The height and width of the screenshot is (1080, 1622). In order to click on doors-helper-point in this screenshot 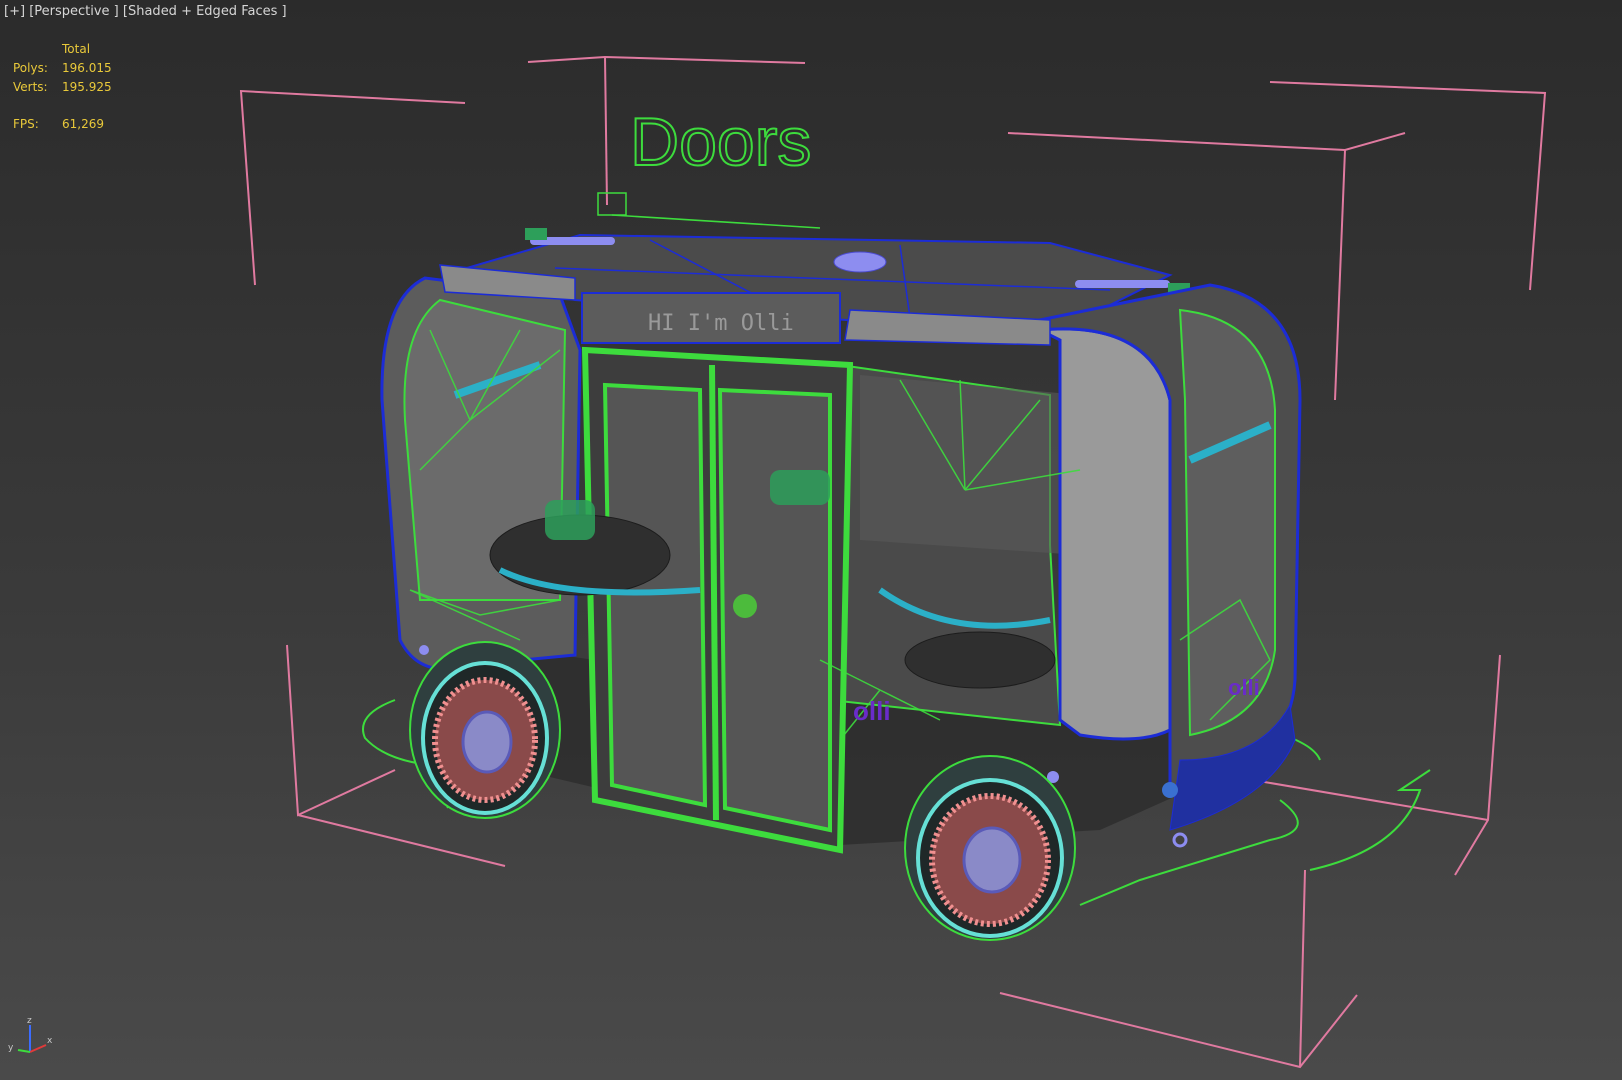, I will do `click(612, 204)`.